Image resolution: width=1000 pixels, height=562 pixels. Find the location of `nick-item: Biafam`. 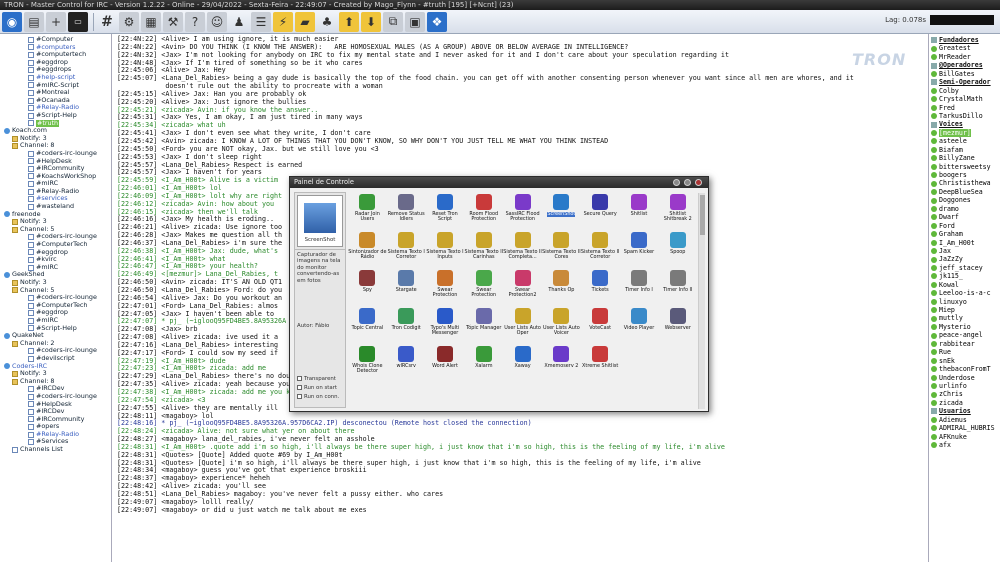

nick-item: Biafam is located at coordinates (964, 150).